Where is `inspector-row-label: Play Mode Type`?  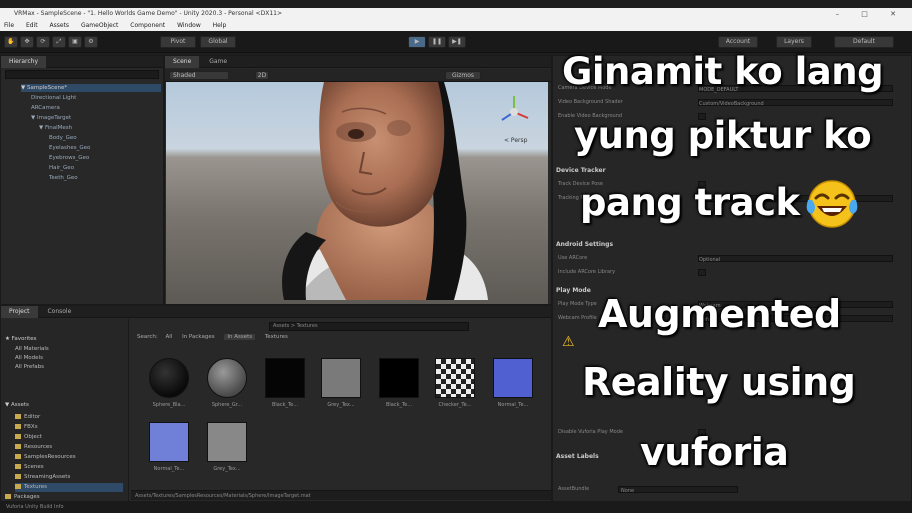 inspector-row-label: Play Mode Type is located at coordinates (577, 304).